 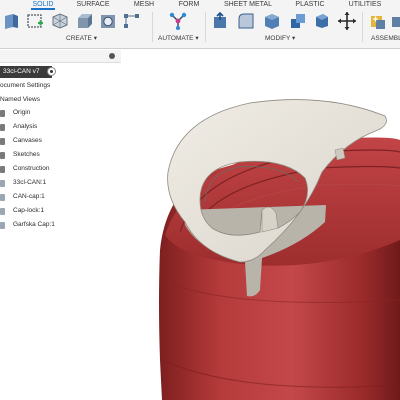 I want to click on combine-icon, so click(x=298, y=21).